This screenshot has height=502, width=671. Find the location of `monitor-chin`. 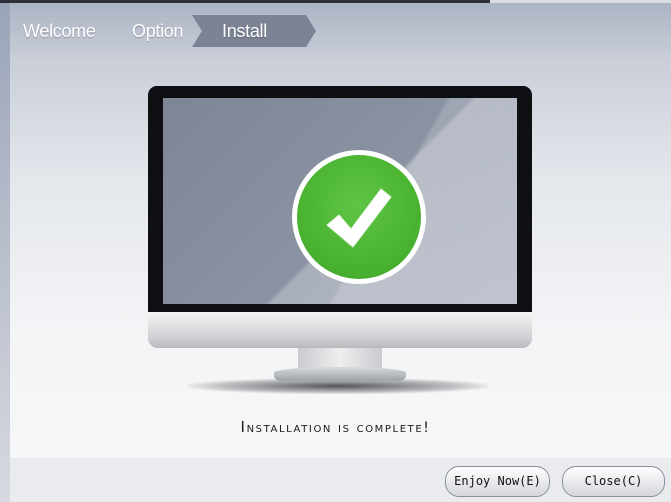

monitor-chin is located at coordinates (340, 330).